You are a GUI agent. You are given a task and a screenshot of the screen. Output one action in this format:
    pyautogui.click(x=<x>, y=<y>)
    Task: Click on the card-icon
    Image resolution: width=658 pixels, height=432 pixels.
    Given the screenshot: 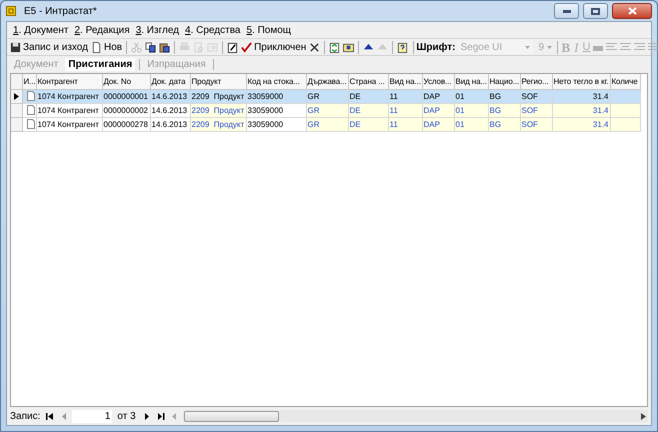 What is the action you would take?
    pyautogui.click(x=348, y=47)
    